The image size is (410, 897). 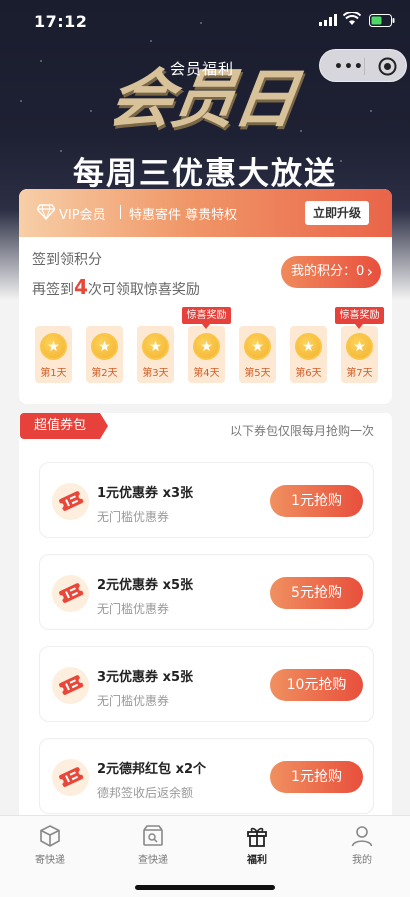 What do you see at coordinates (64, 426) in the screenshot?
I see `coupon-section-title: 超值券包` at bounding box center [64, 426].